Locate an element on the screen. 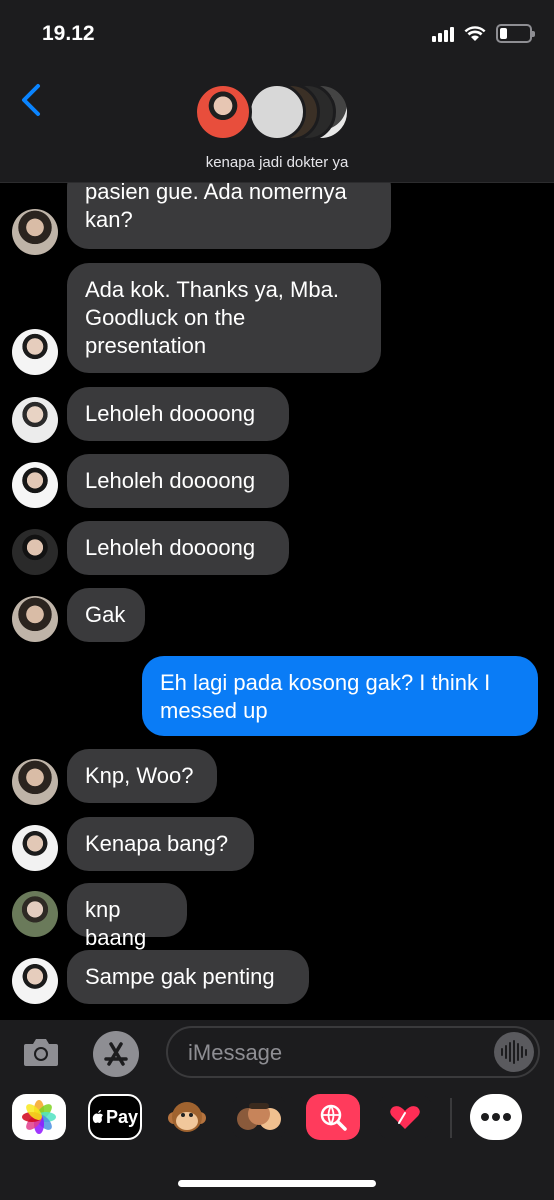  battery-icon is located at coordinates (515, 33).